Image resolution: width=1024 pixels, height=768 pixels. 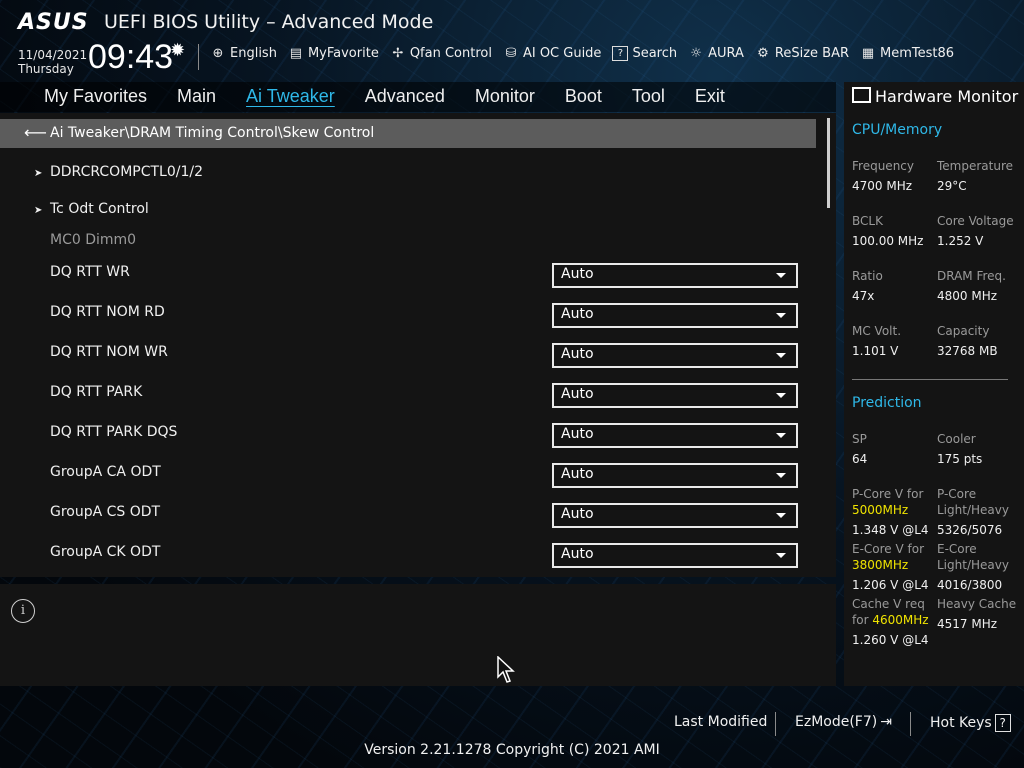 I want to click on setting-label: GroupA CS ODT, so click(x=105, y=512).